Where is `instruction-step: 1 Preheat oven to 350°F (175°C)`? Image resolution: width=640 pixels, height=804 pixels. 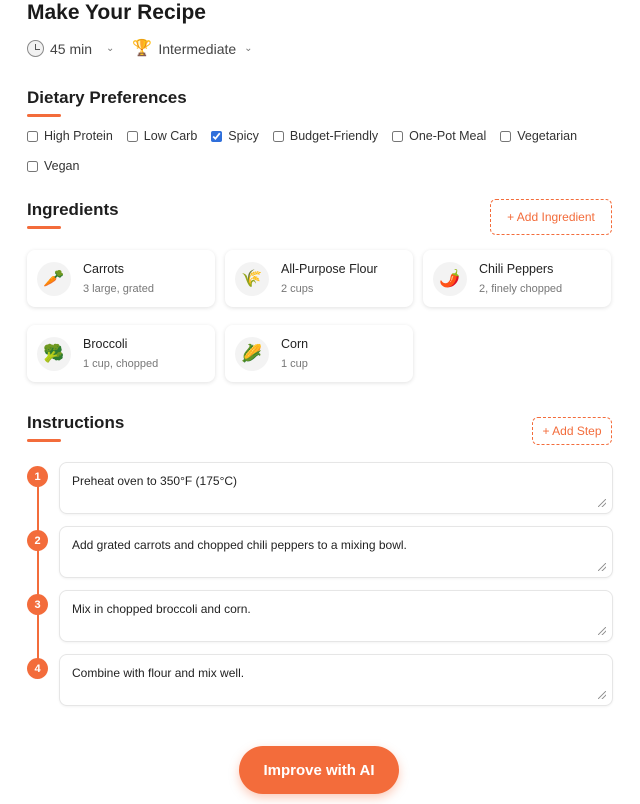
instruction-step: 1 Preheat oven to 350°F (175°C) is located at coordinates (320, 494).